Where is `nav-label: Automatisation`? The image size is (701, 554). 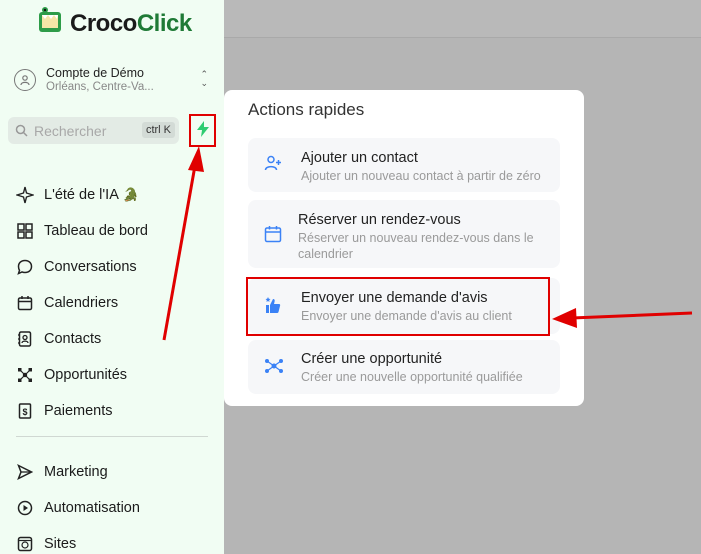 nav-label: Automatisation is located at coordinates (92, 508).